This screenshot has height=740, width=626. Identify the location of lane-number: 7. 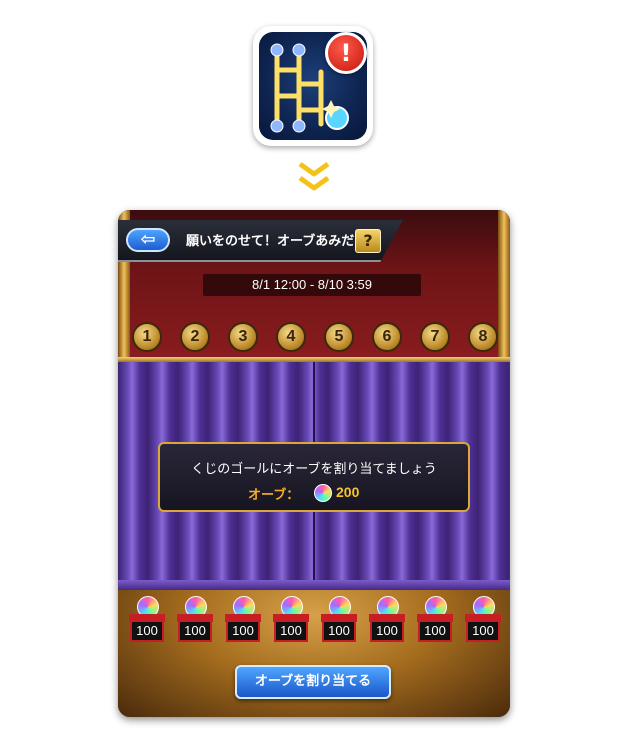
(435, 337).